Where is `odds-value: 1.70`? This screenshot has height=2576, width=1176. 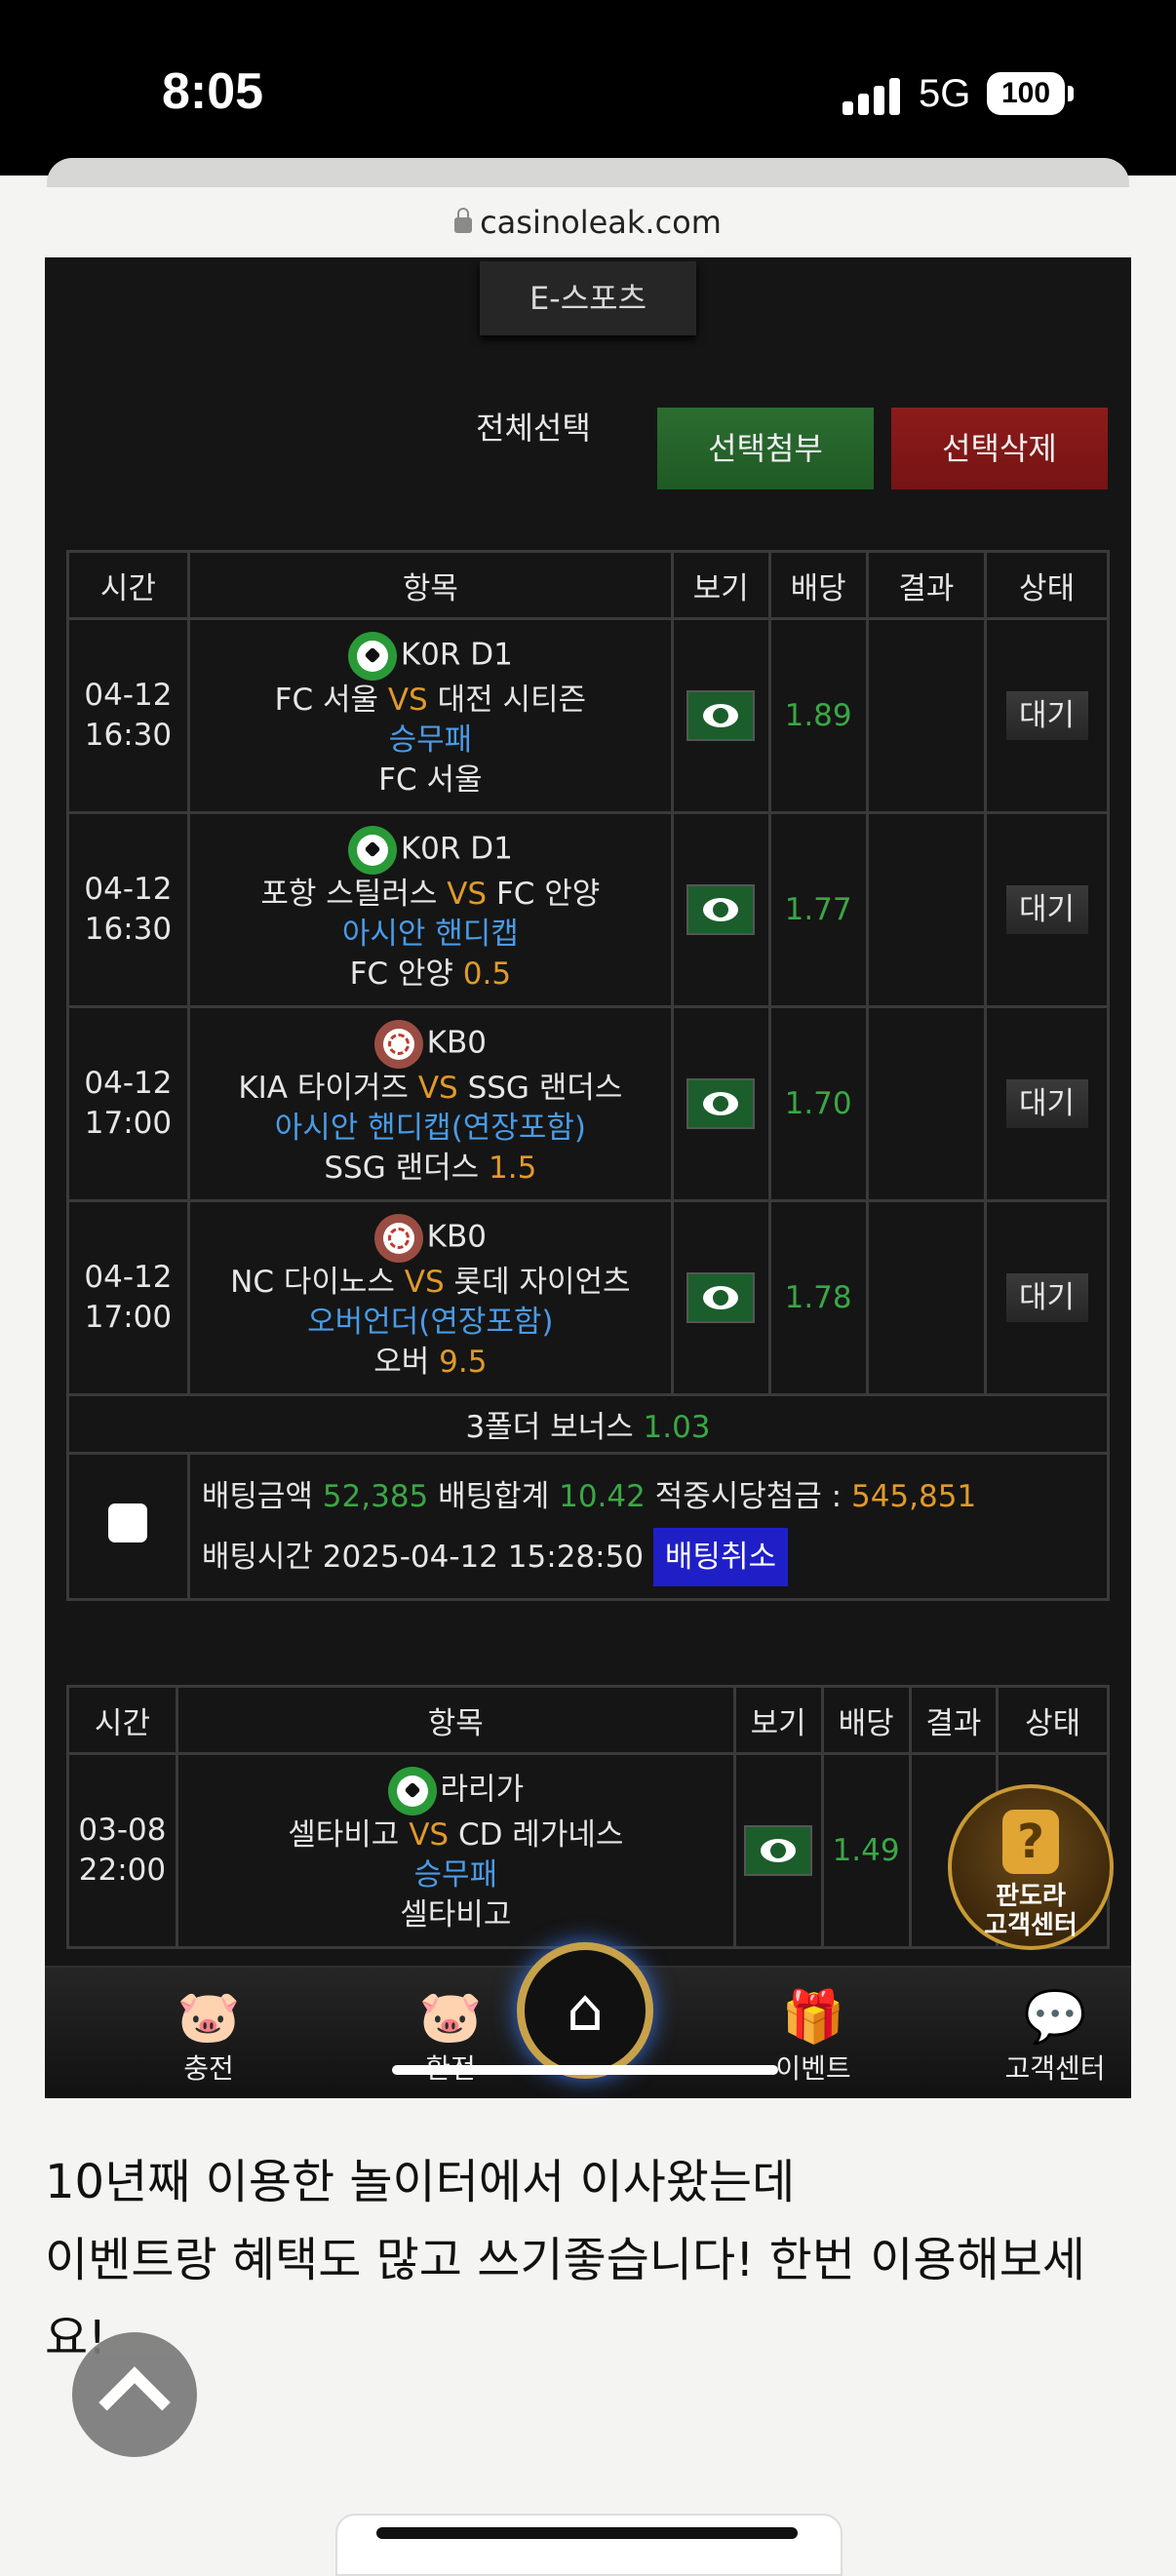 odds-value: 1.70 is located at coordinates (818, 1103).